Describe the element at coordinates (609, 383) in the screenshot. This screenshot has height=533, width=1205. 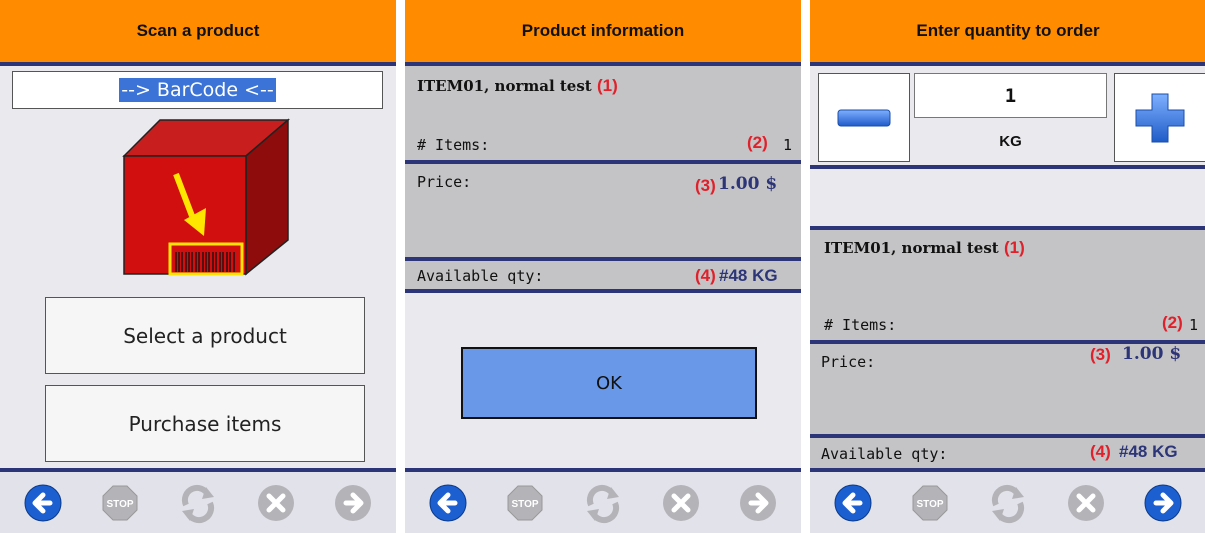
I see `ok-button: OK` at that location.